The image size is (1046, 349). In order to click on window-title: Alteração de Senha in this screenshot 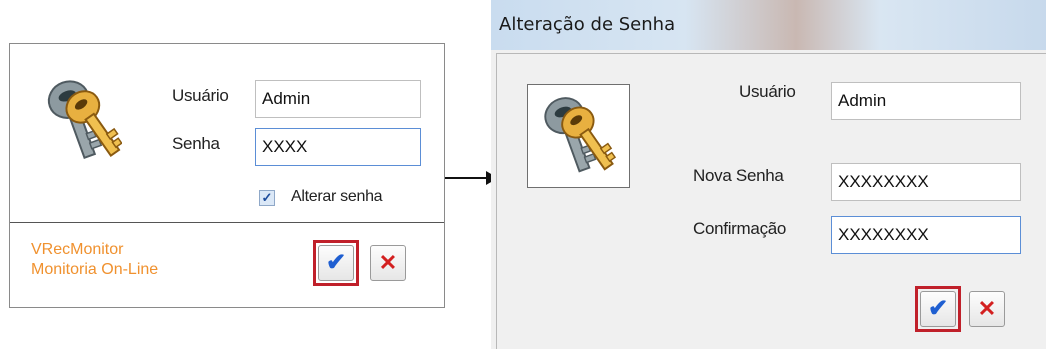, I will do `click(587, 24)`.